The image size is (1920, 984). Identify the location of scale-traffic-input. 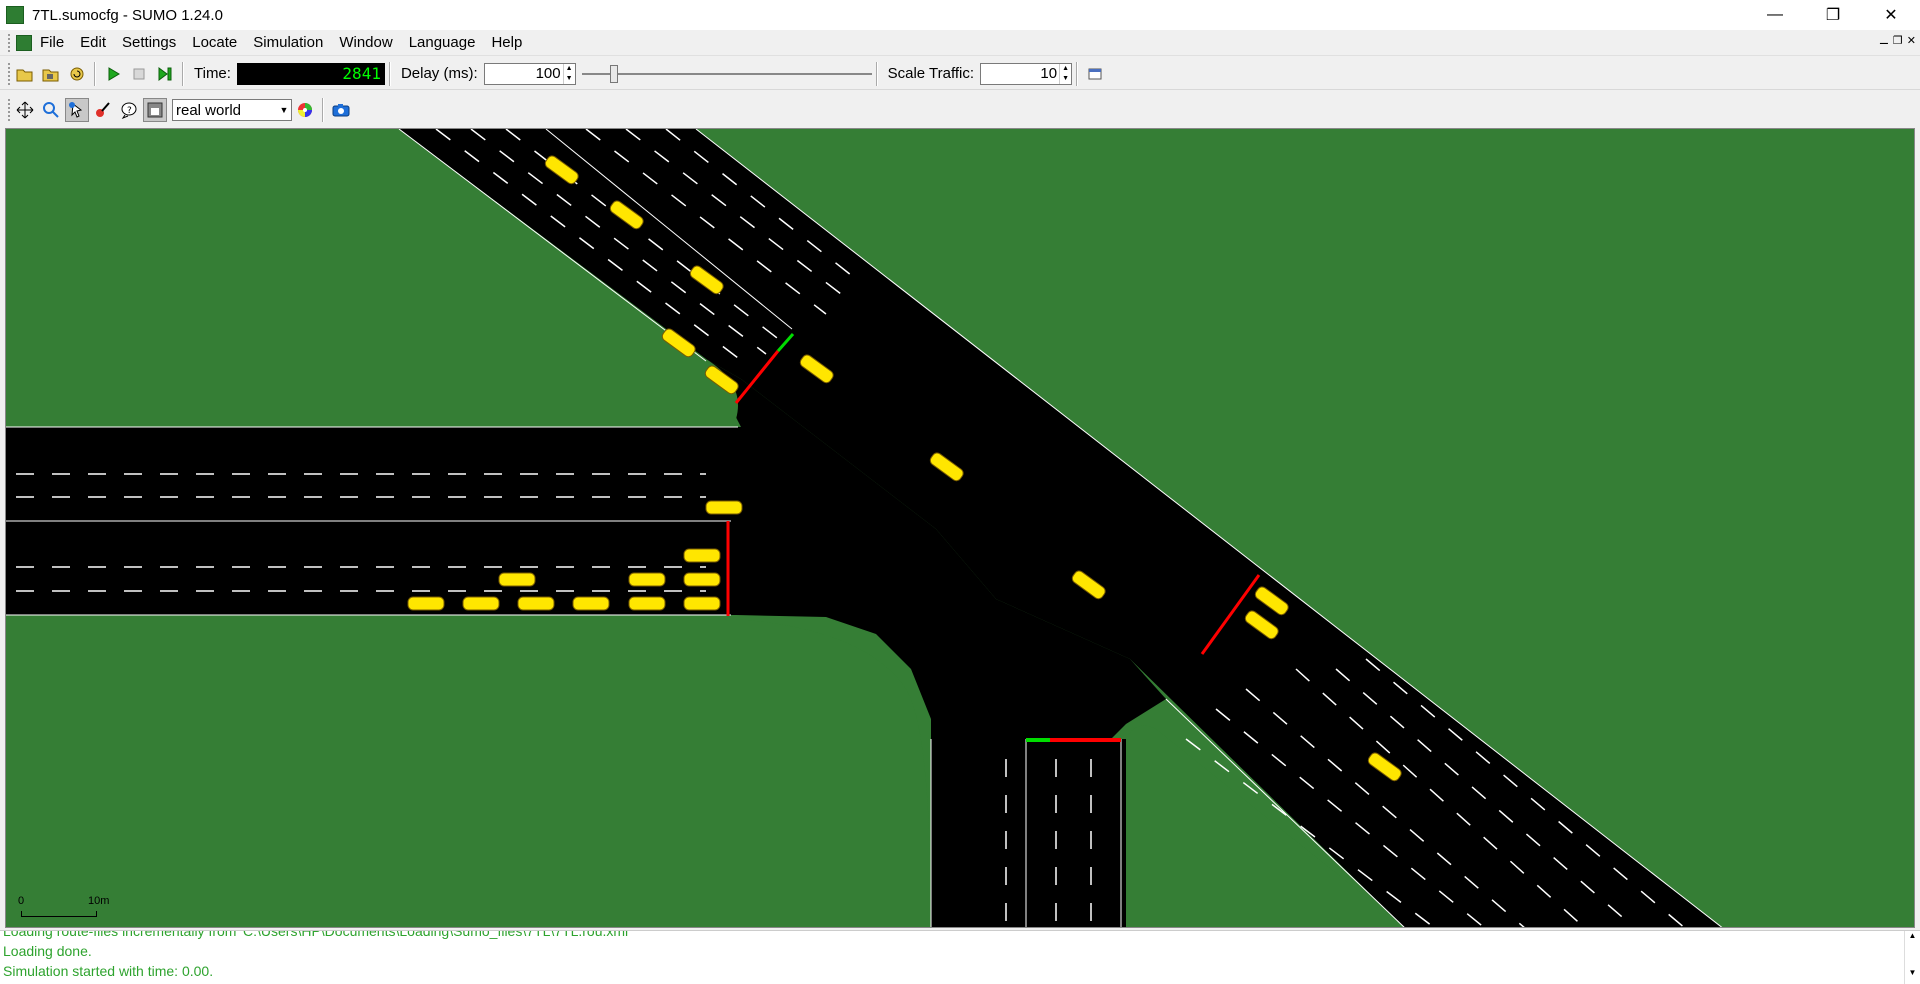
(1020, 73).